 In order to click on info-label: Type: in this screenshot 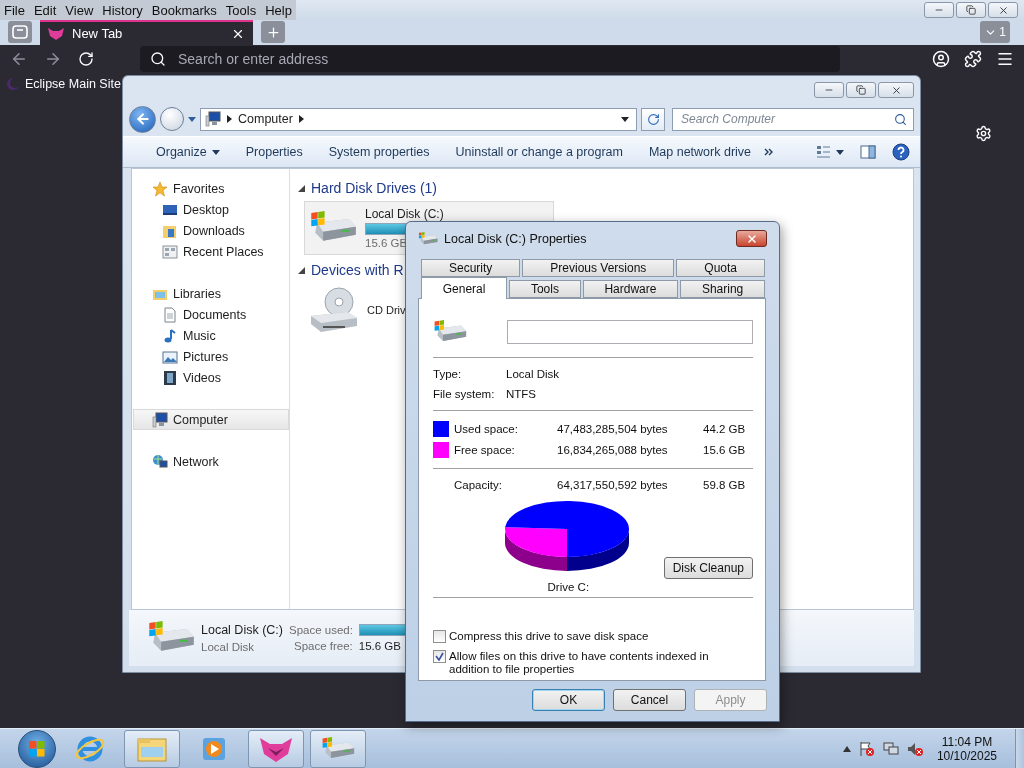, I will do `click(448, 374)`.